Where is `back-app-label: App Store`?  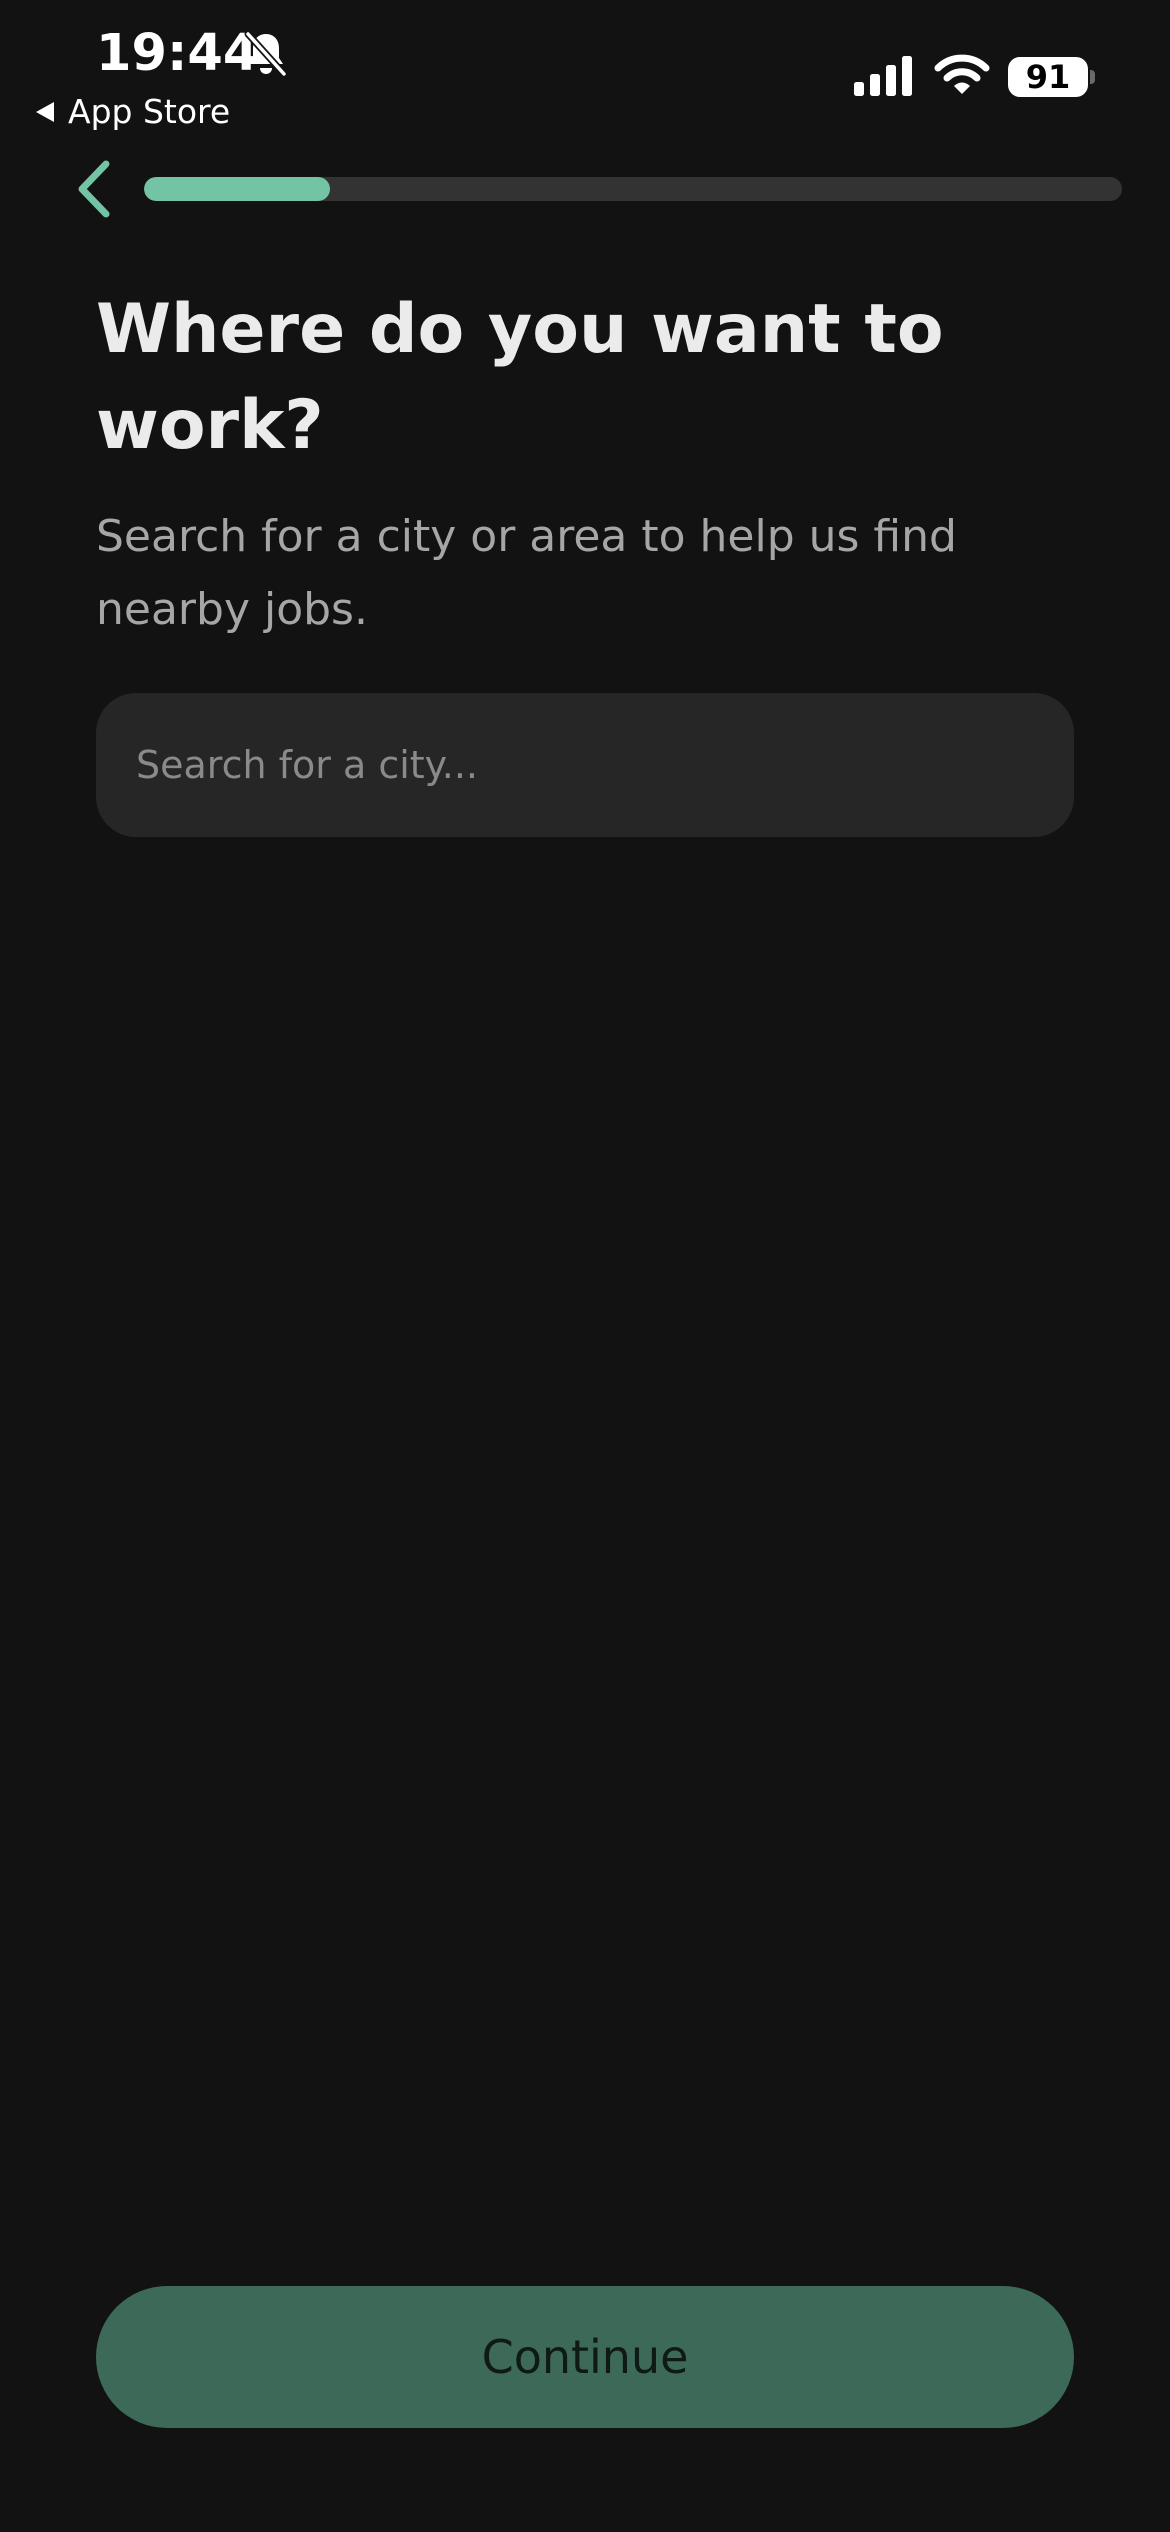 back-app-label: App Store is located at coordinates (149, 111).